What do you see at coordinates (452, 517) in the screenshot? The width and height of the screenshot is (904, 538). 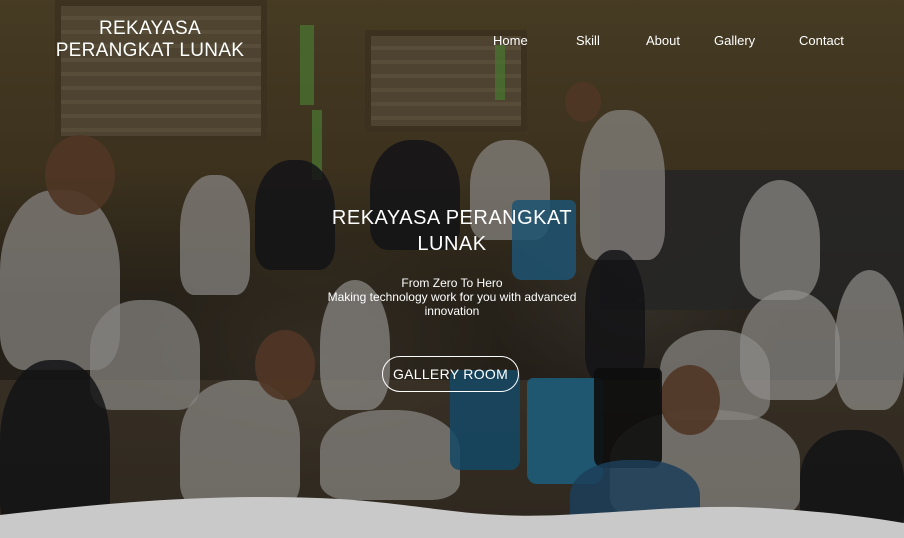 I see `bottom-wave` at bounding box center [452, 517].